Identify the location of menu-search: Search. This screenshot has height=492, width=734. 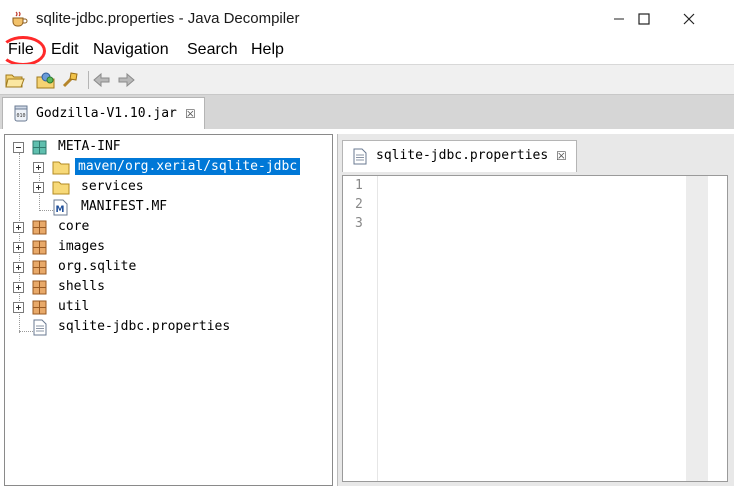
(212, 50).